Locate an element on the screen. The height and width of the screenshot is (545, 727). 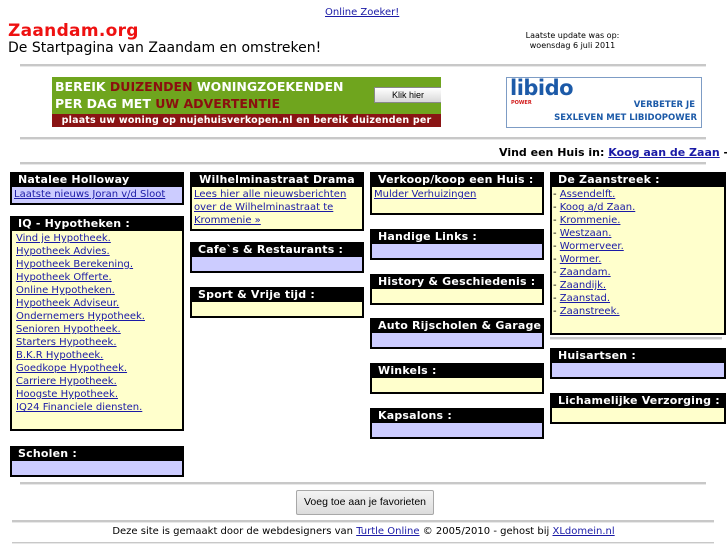
zaanstreek-link: Zaandam. is located at coordinates (585, 272).